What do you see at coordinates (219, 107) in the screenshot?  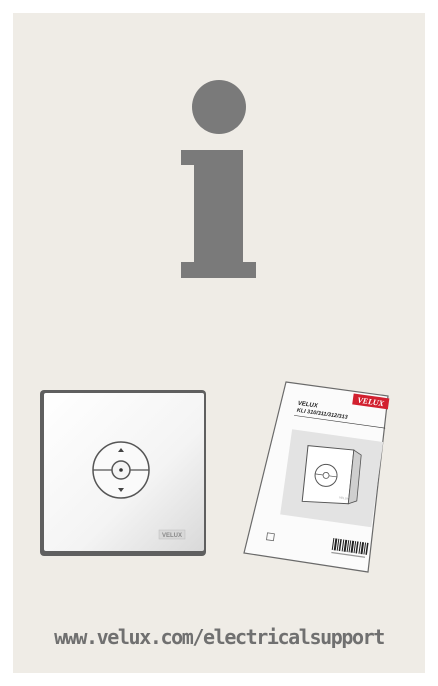 I see `info-dot` at bounding box center [219, 107].